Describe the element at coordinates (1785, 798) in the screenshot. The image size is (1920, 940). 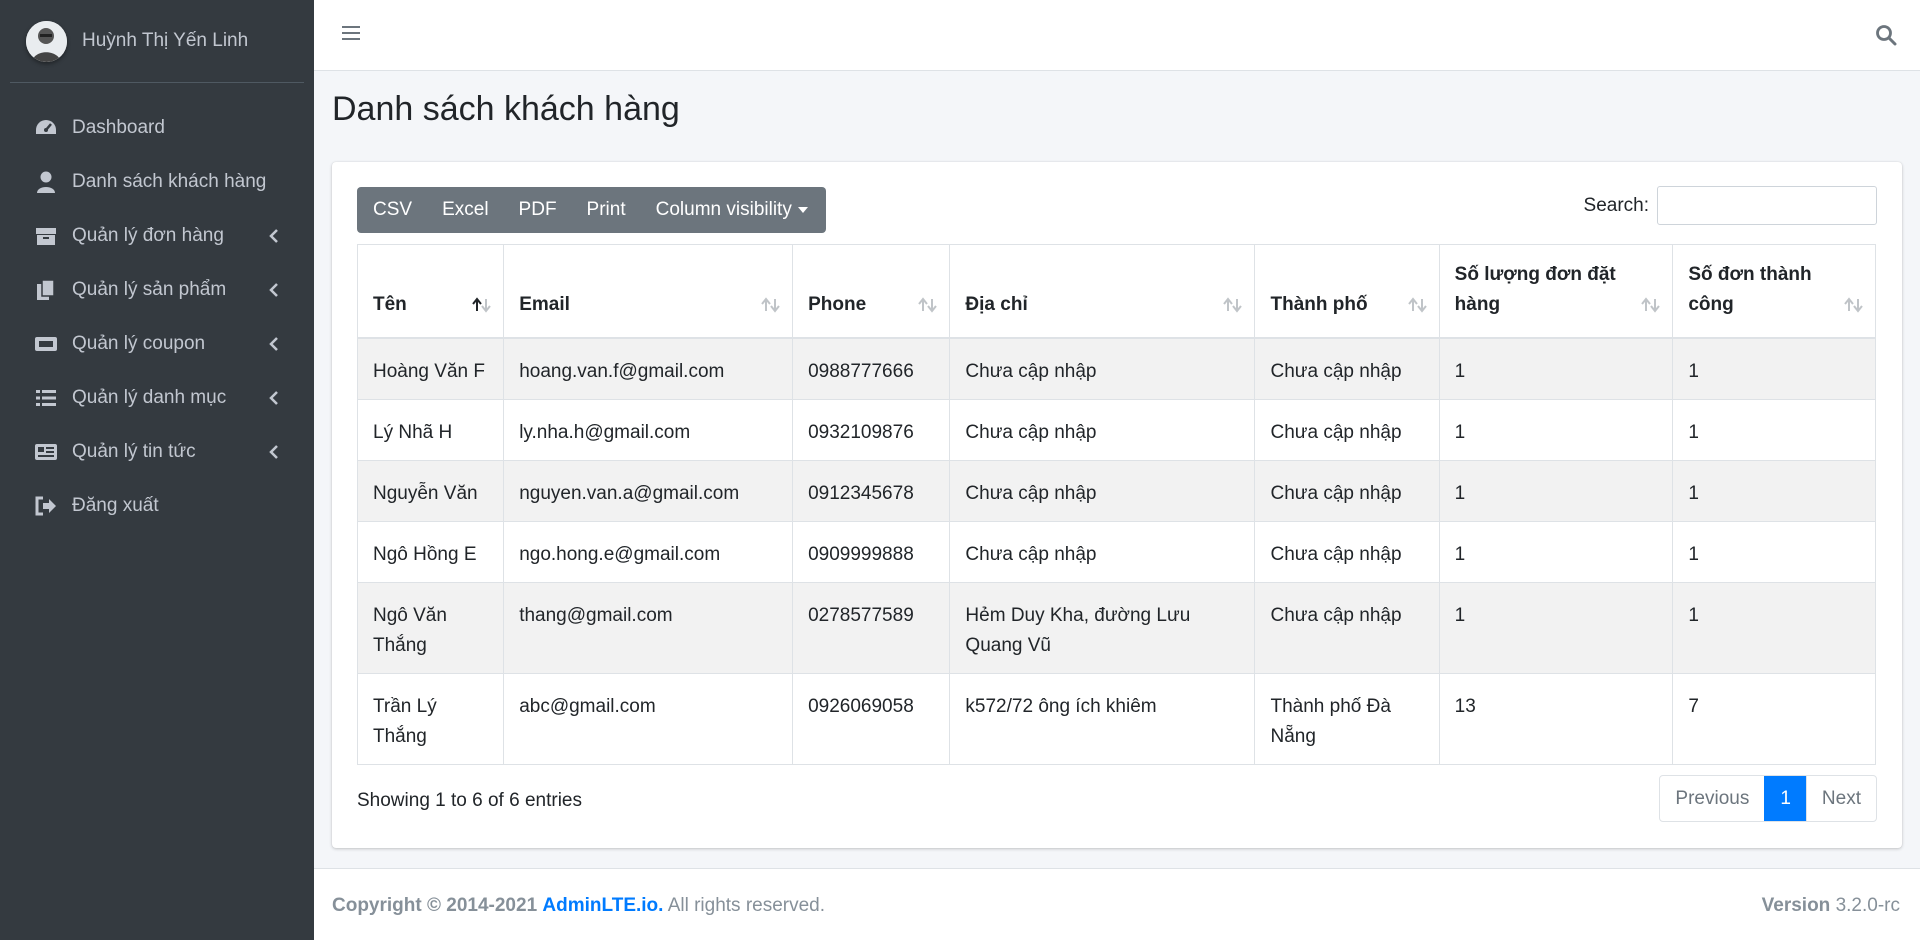
I see `page-1-button: 1` at that location.